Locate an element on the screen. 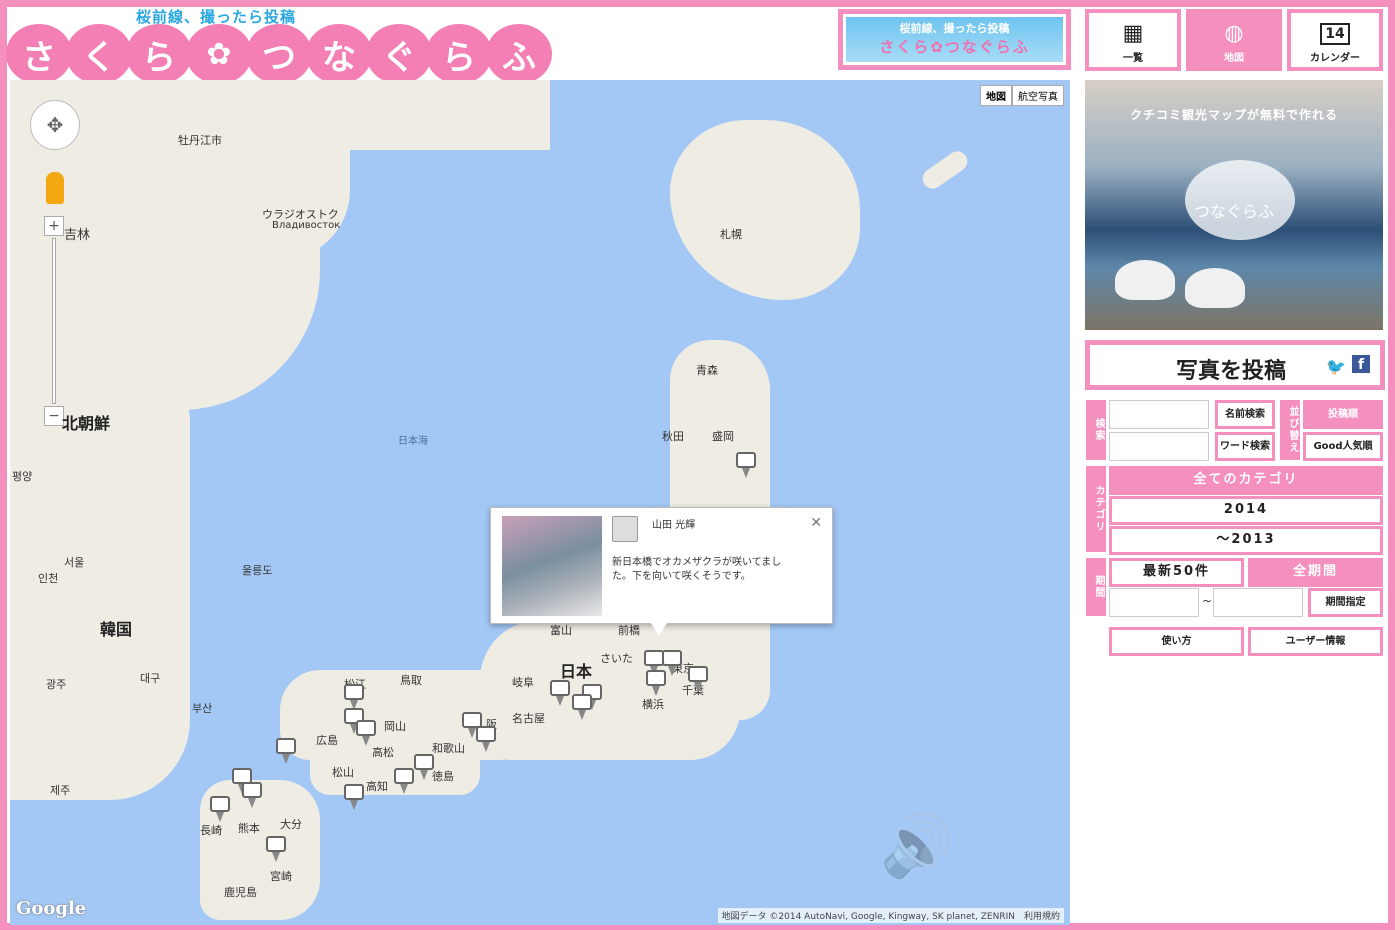  howto-button: 使い方 is located at coordinates (1176, 641).